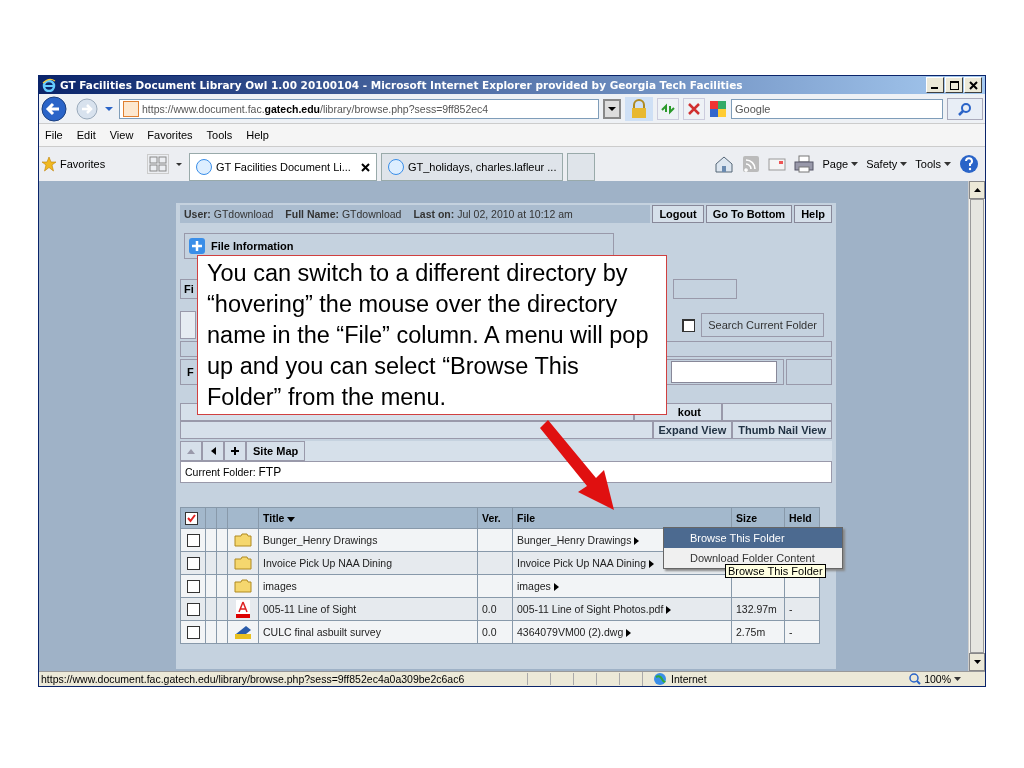  What do you see at coordinates (689, 679) in the screenshot?
I see `security-zone: Internet` at bounding box center [689, 679].